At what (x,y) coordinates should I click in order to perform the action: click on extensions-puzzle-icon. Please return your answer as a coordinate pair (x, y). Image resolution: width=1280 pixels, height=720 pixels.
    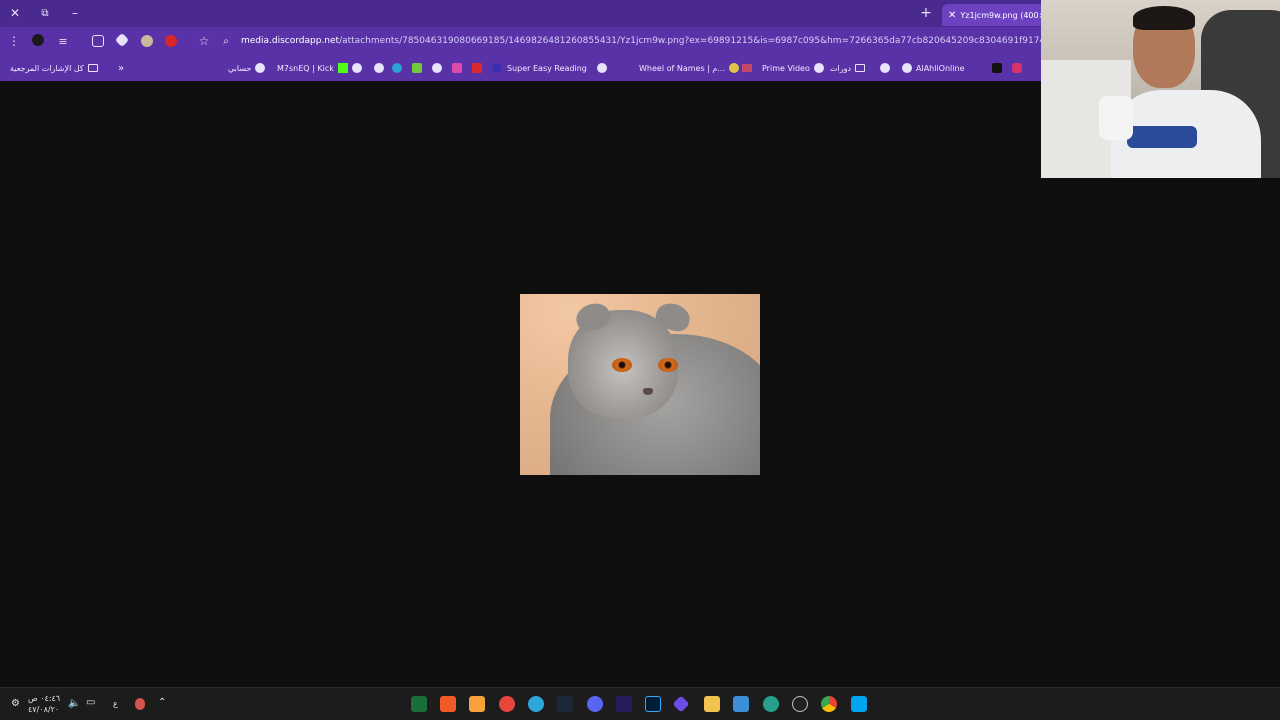
    Looking at the image, I should click on (98, 41).